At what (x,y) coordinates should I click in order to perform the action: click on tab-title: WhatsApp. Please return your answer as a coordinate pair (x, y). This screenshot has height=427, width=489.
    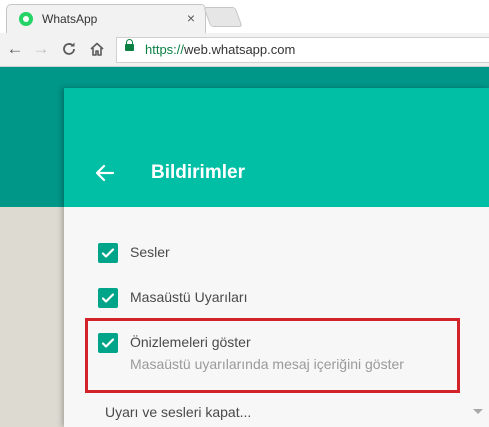
    Looking at the image, I should click on (70, 19).